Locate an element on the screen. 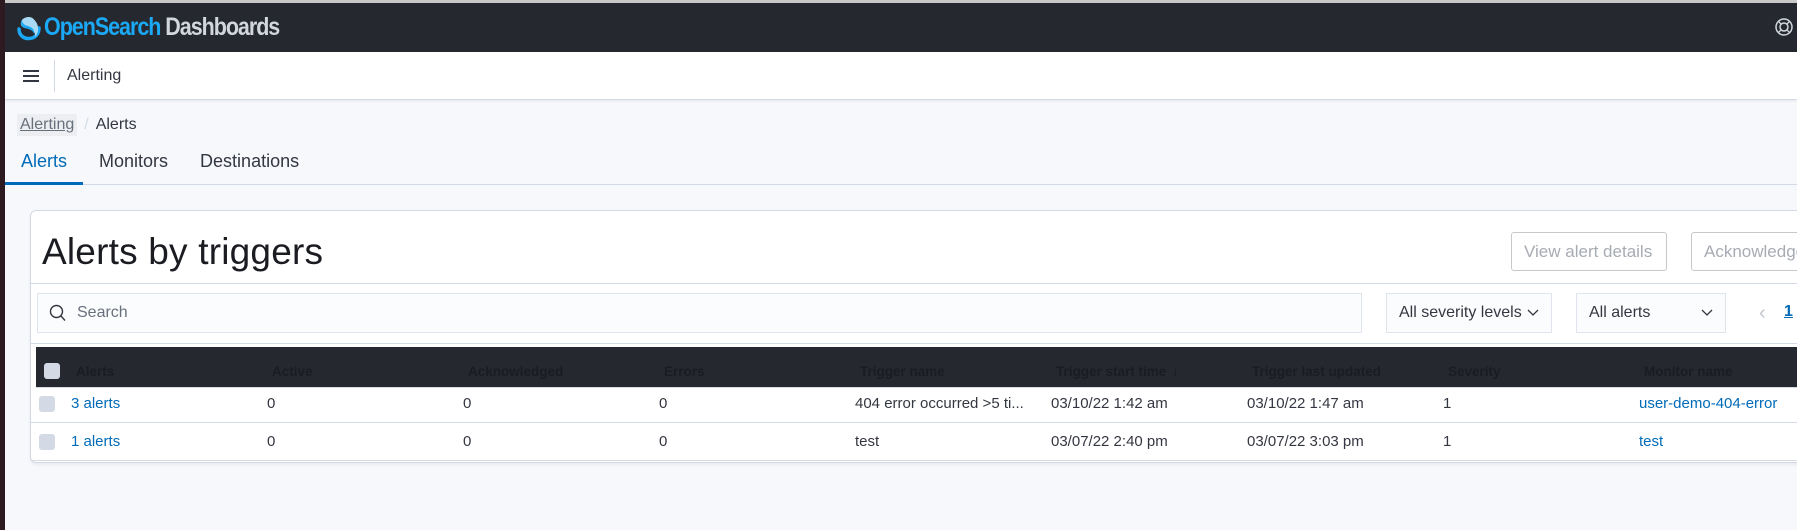 This screenshot has width=1797, height=530. breadcrumb: Alerting / Alerts is located at coordinates (77, 125).